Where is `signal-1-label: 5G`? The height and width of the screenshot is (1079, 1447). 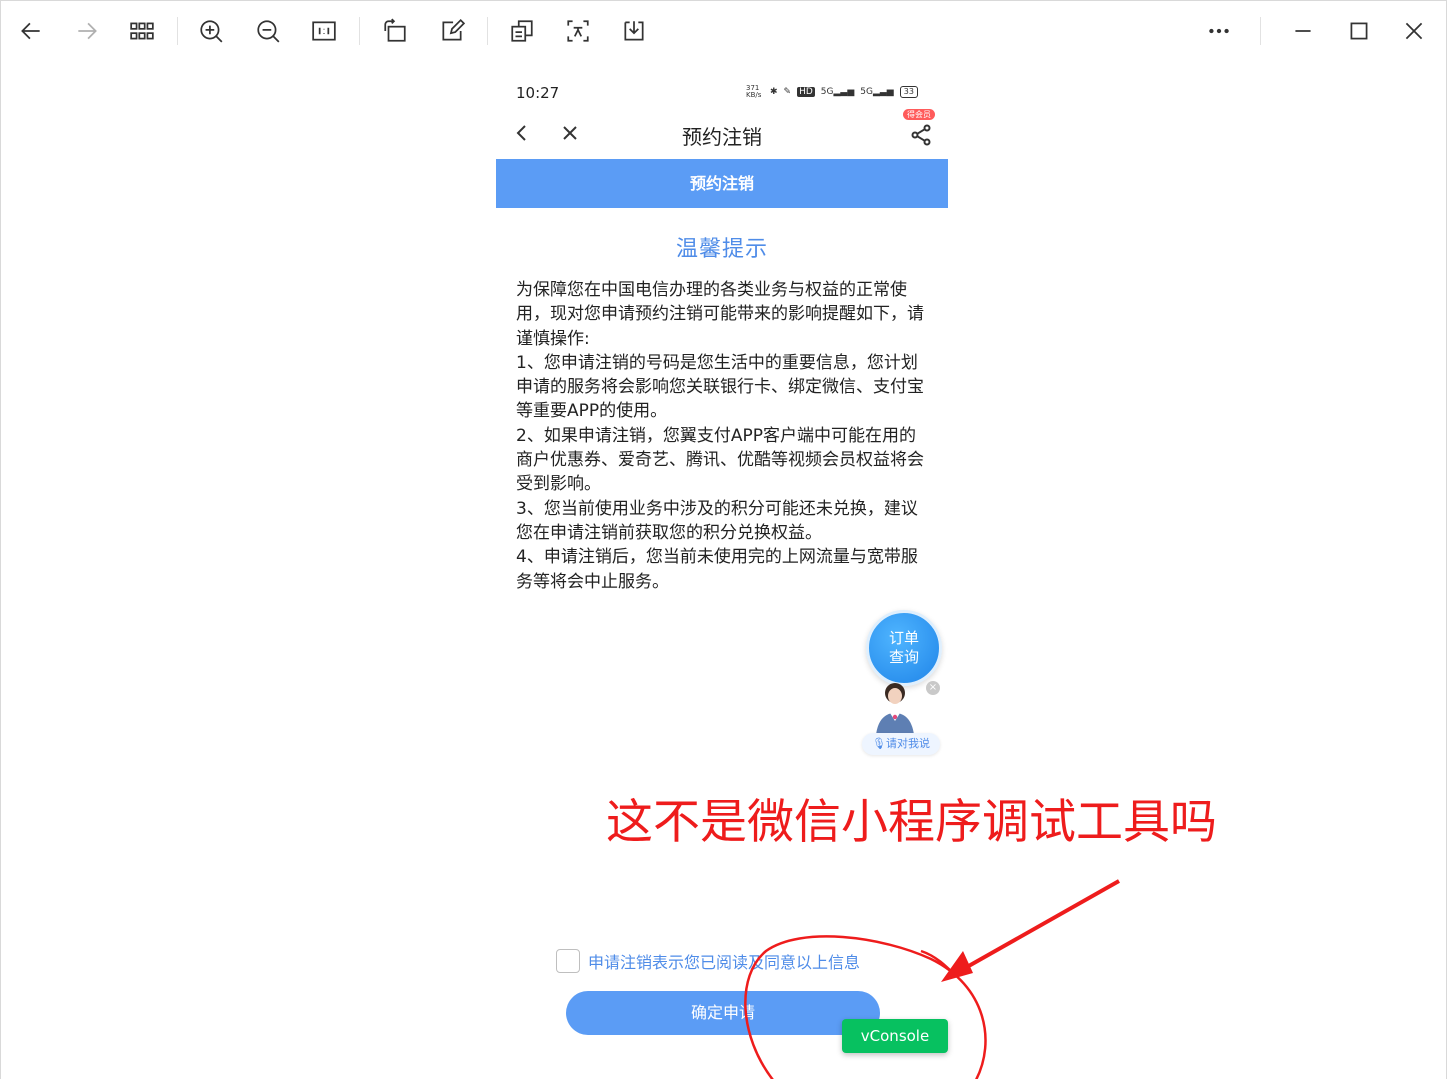 signal-1-label: 5G is located at coordinates (827, 92).